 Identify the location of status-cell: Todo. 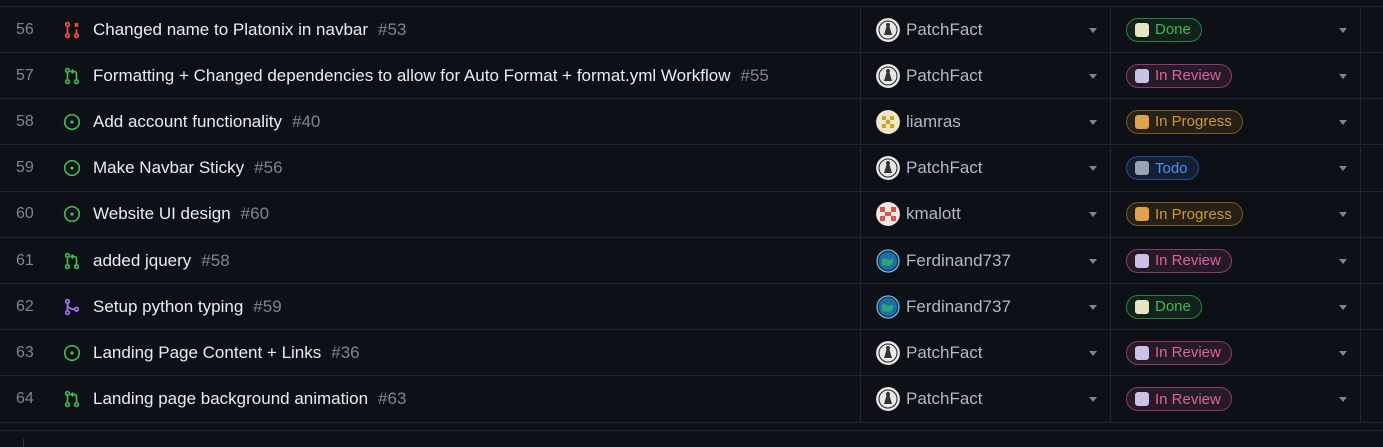
(1236, 168).